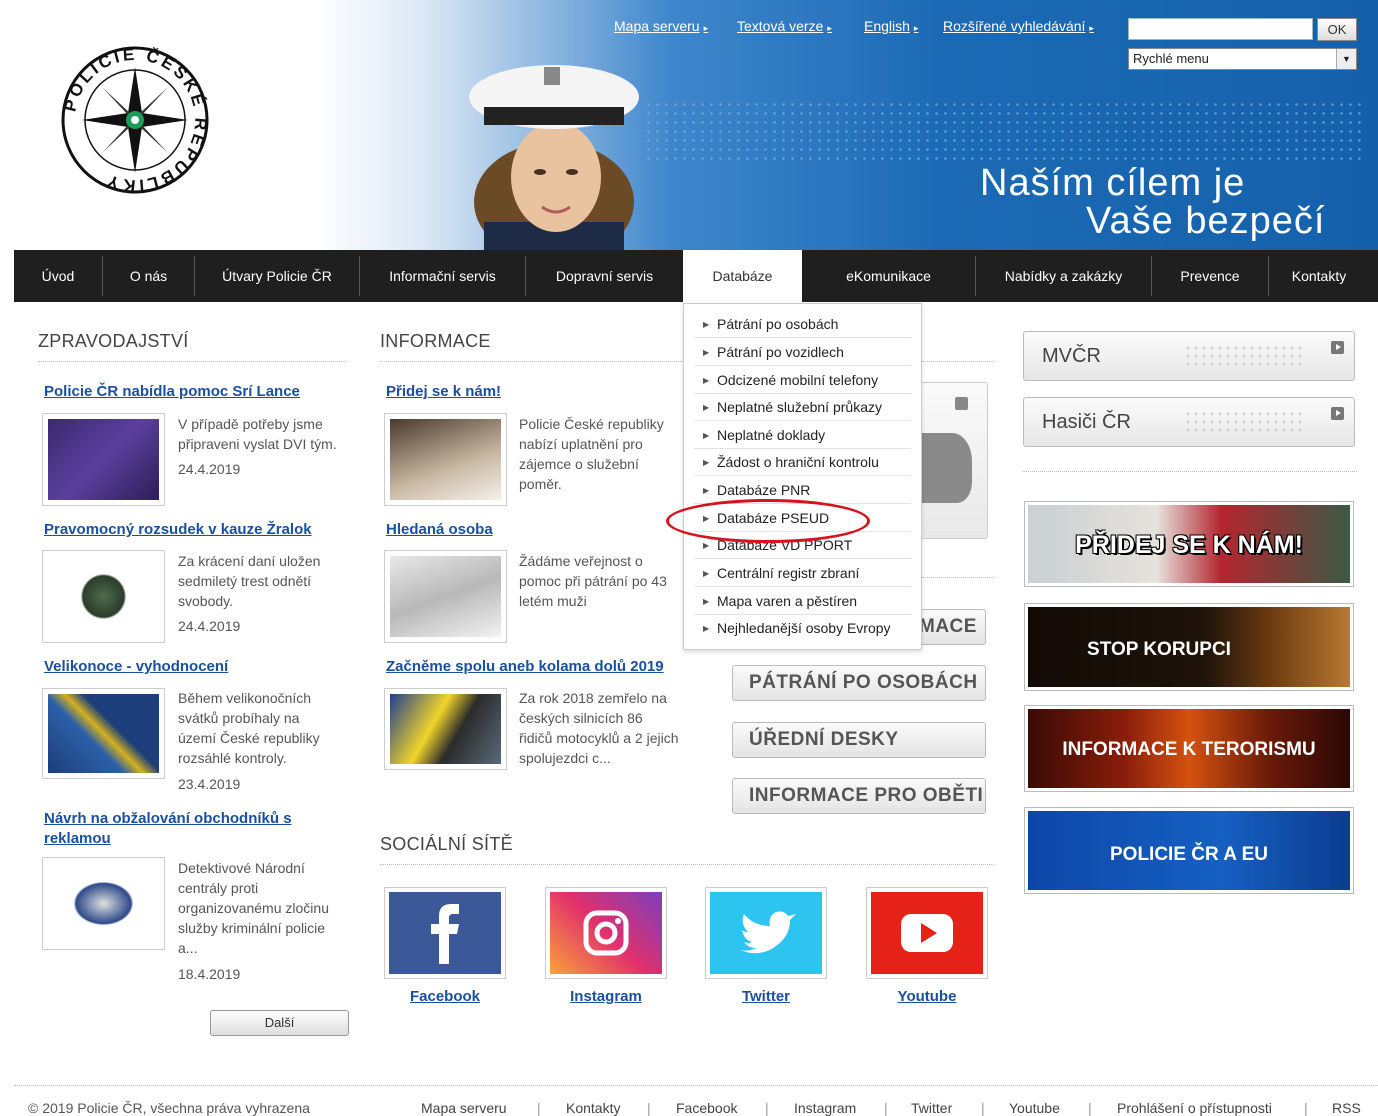 This screenshot has width=1378, height=1116. Describe the element at coordinates (784, 26) in the screenshot. I see `top-link-text-version: Textová verze ▸` at that location.